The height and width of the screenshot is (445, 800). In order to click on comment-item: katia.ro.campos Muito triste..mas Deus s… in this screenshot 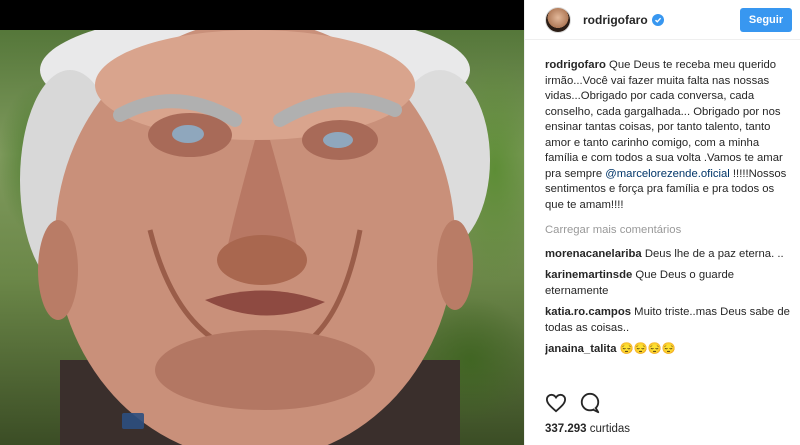, I will do `click(667, 320)`.